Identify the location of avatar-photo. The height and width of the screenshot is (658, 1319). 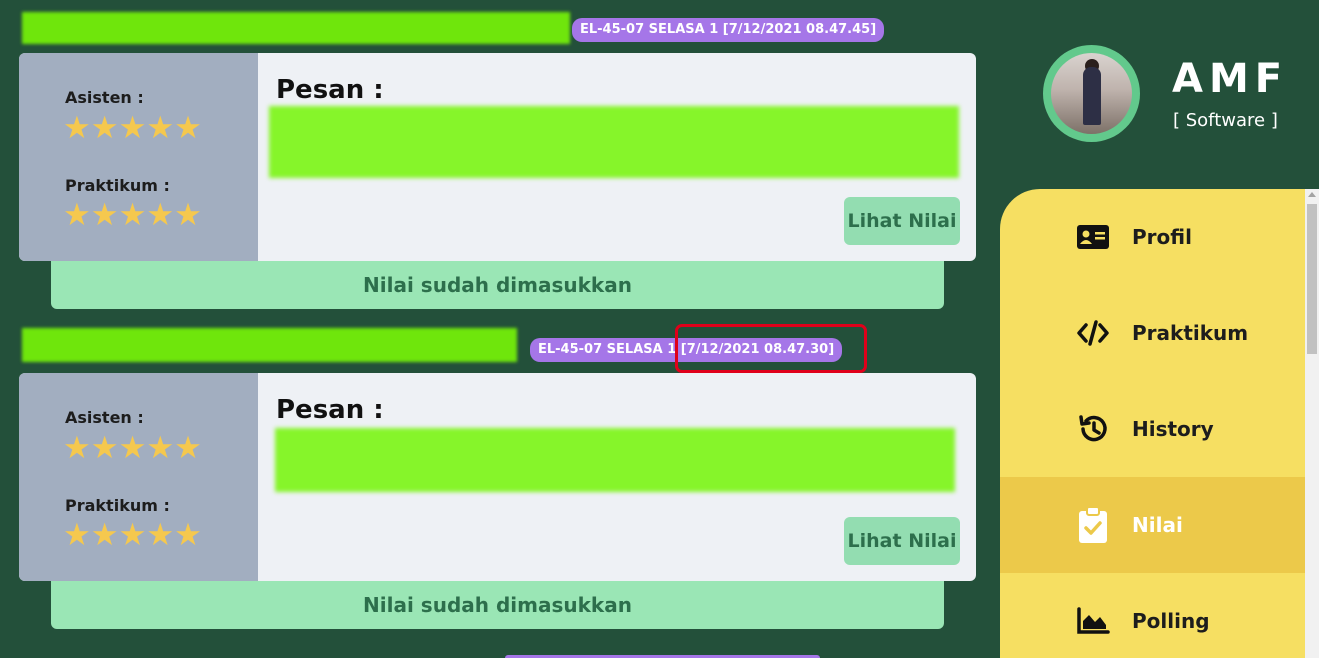
(1091, 93).